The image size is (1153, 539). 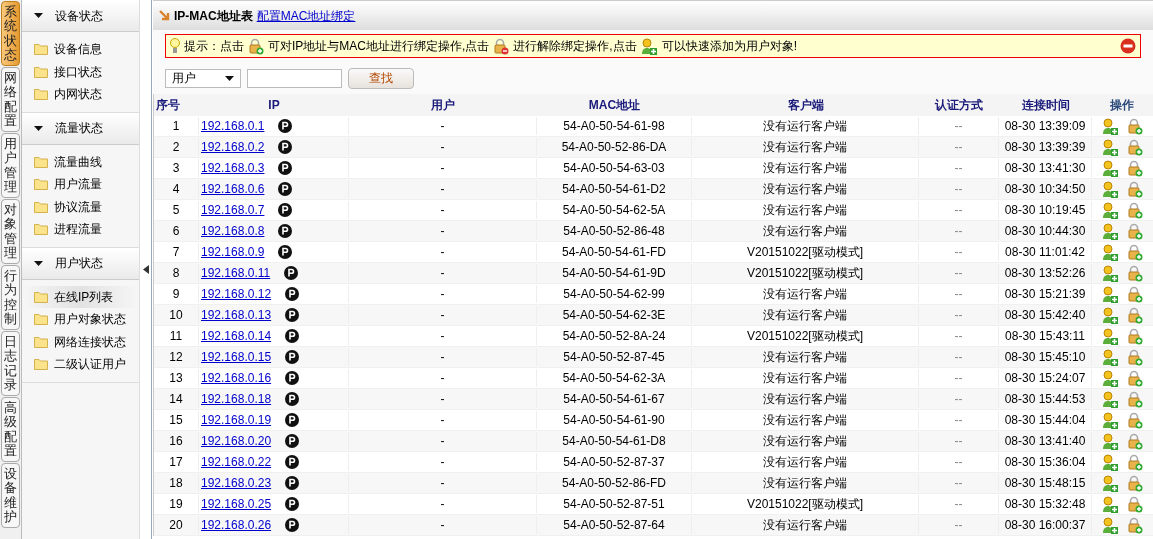 What do you see at coordinates (381, 78) in the screenshot?
I see `search-button: 查找` at bounding box center [381, 78].